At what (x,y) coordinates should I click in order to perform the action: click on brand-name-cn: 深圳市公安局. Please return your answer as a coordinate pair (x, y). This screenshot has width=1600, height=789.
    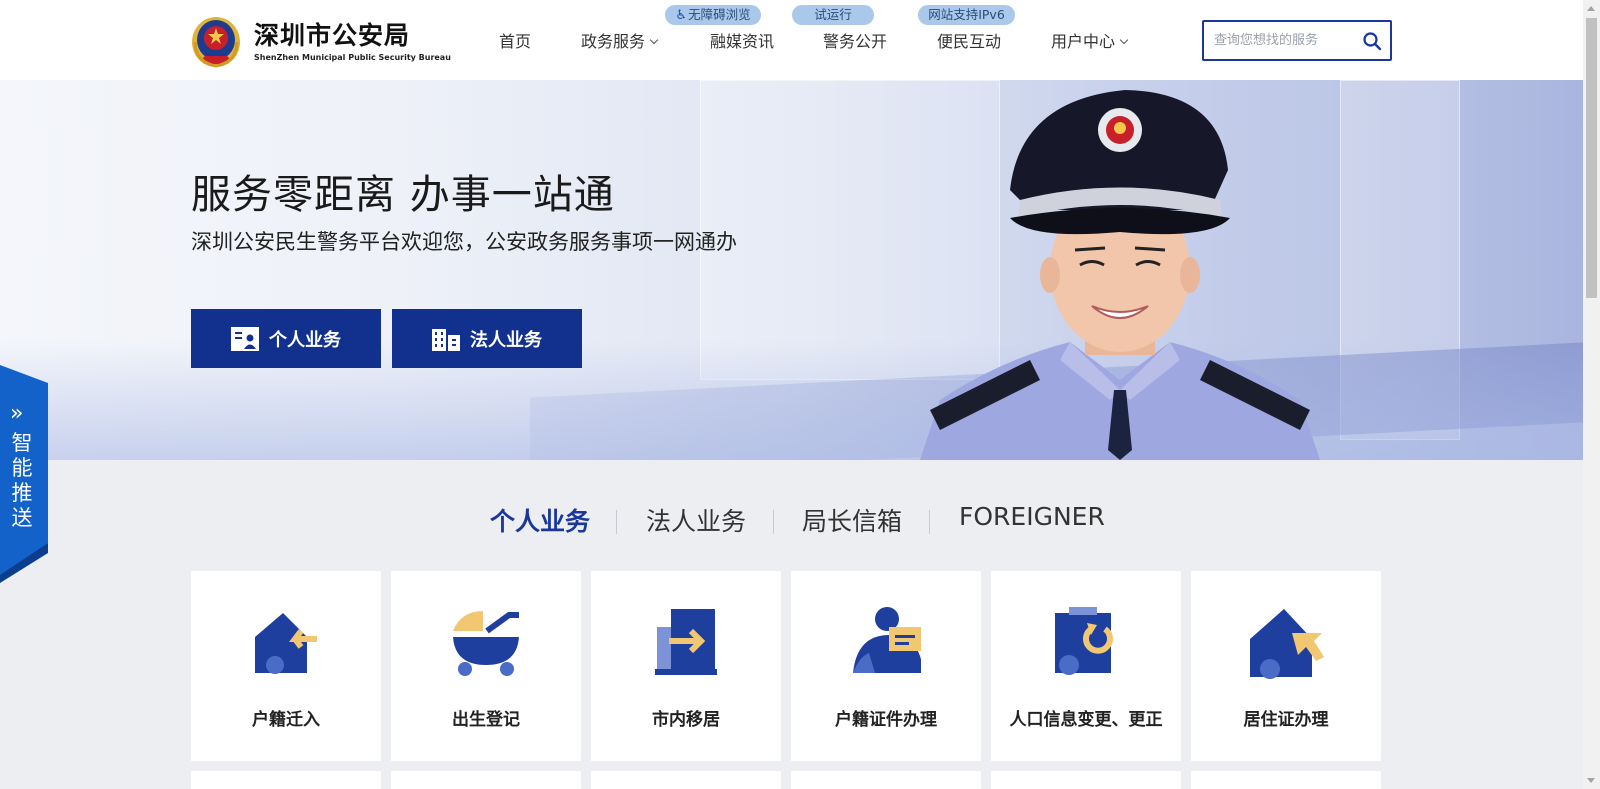
    Looking at the image, I should click on (332, 34).